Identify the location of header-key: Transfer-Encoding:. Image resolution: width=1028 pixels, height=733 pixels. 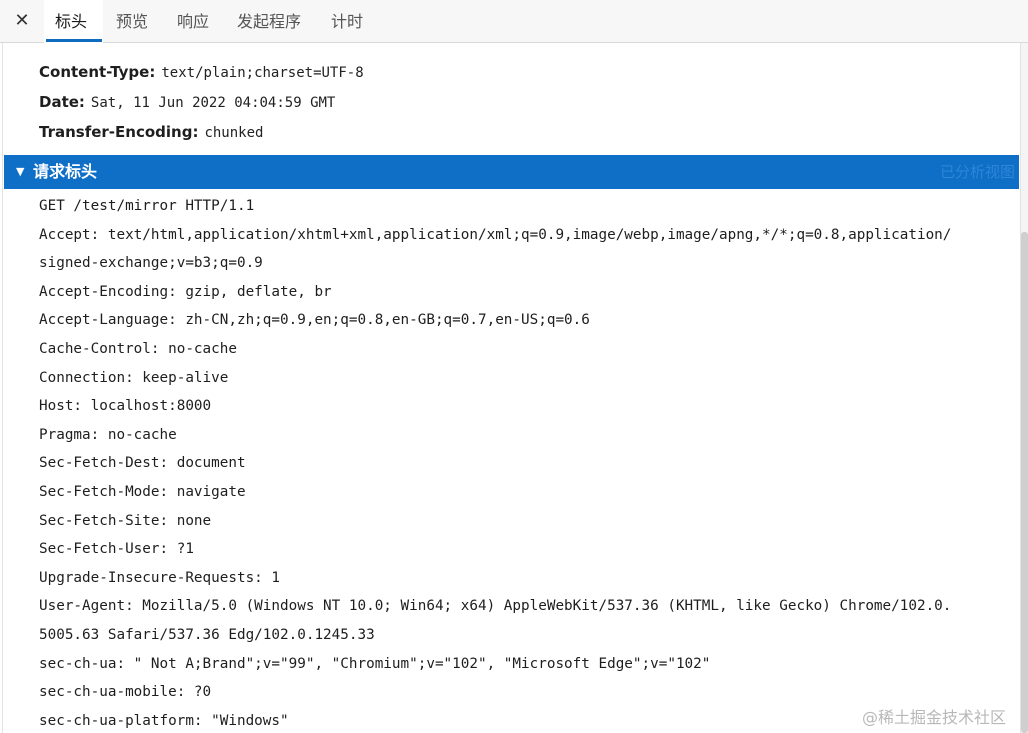
(119, 132).